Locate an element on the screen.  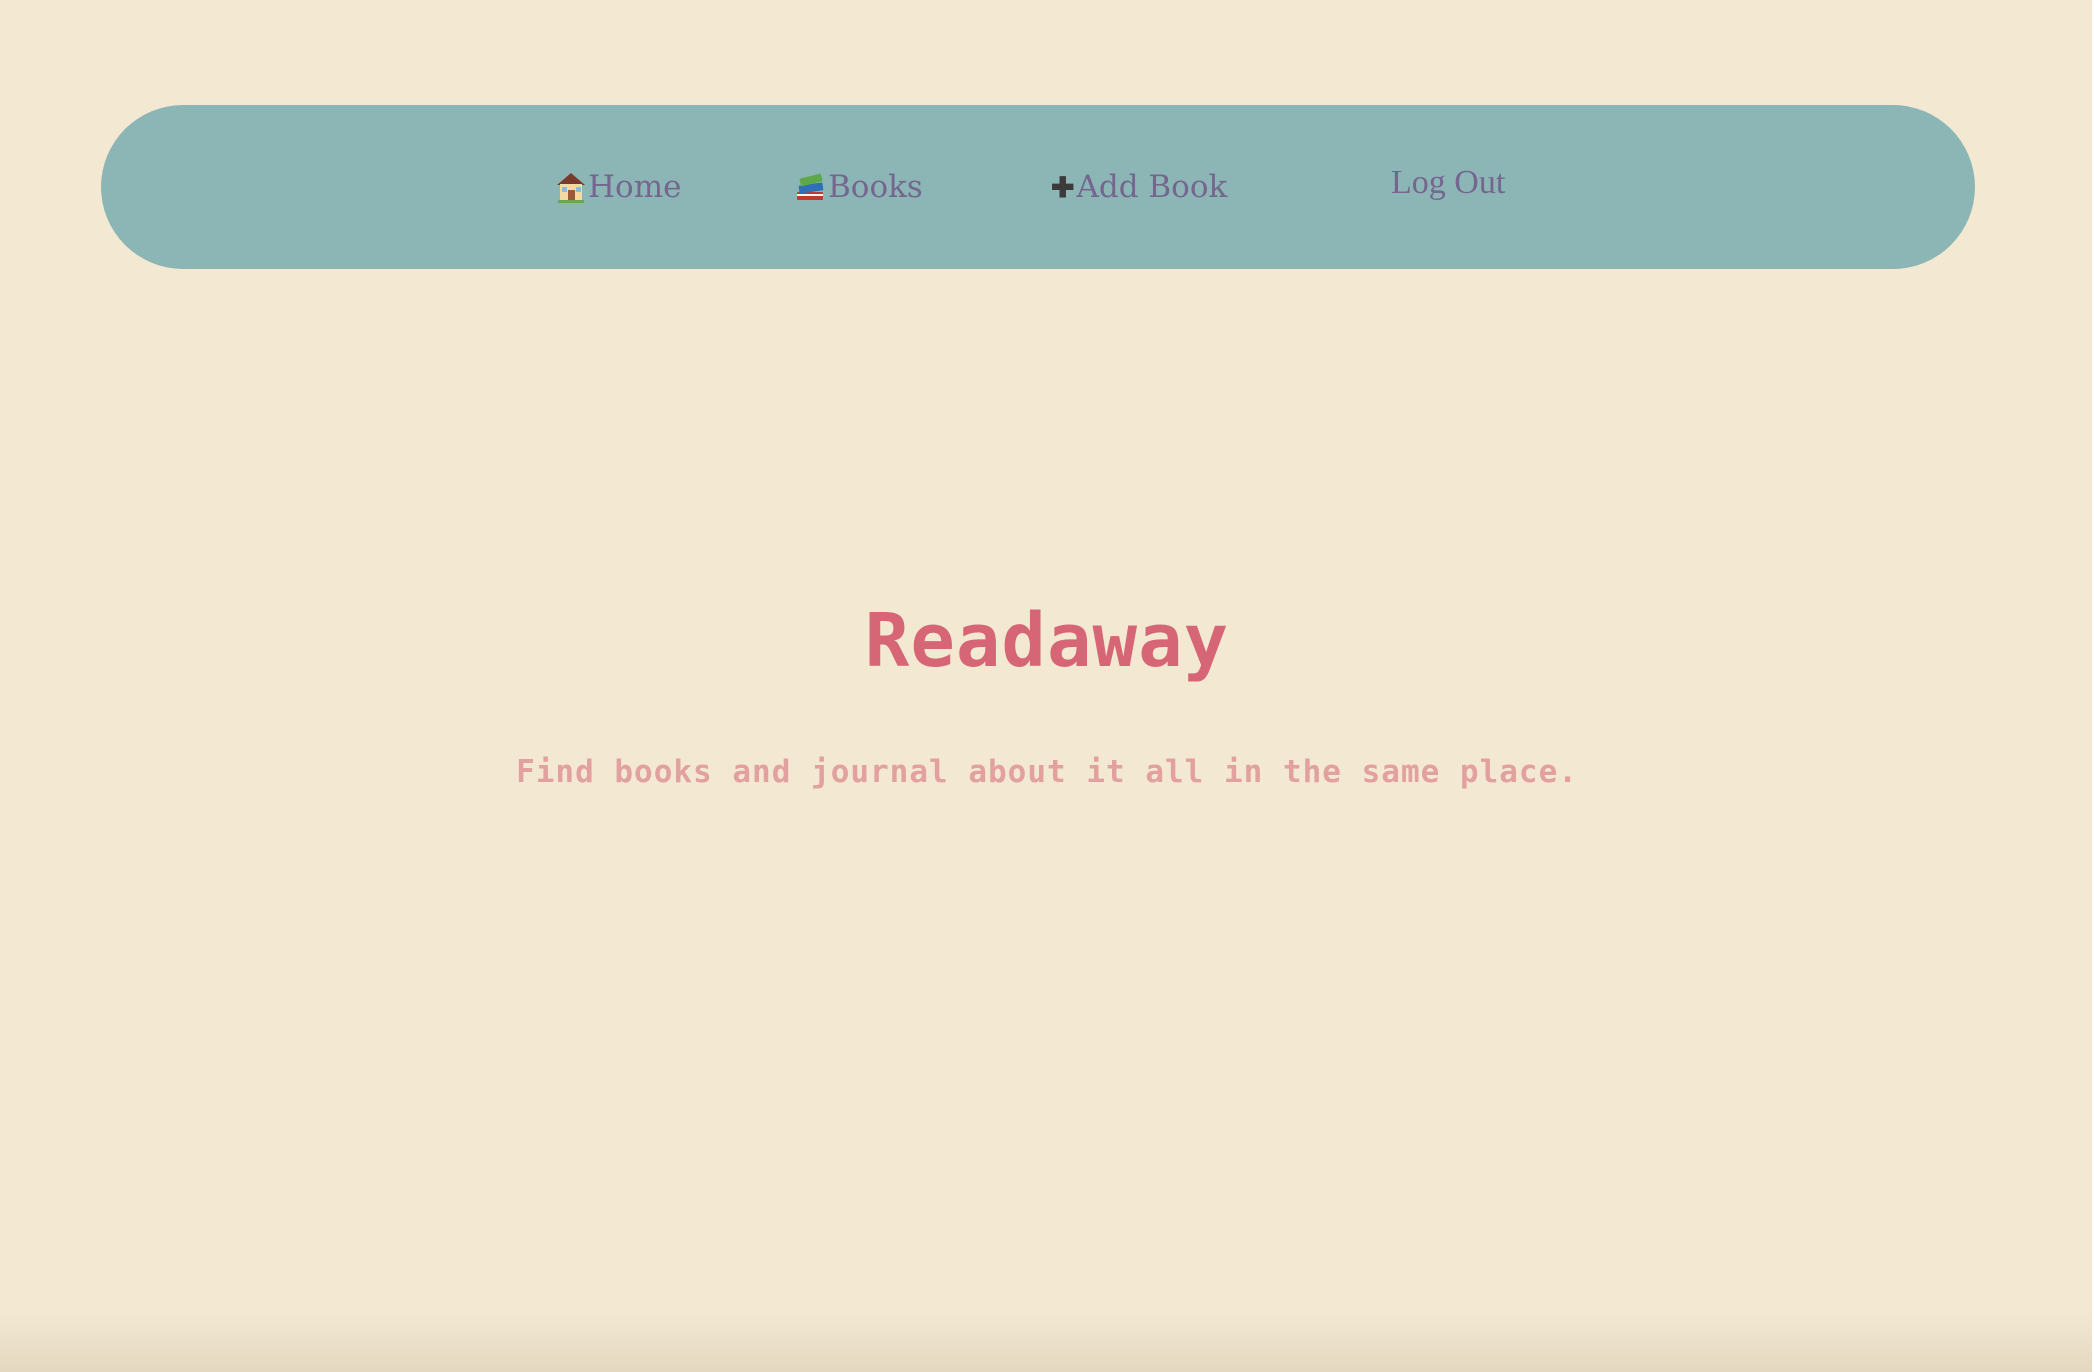
nav-link-home: Home is located at coordinates (618, 187).